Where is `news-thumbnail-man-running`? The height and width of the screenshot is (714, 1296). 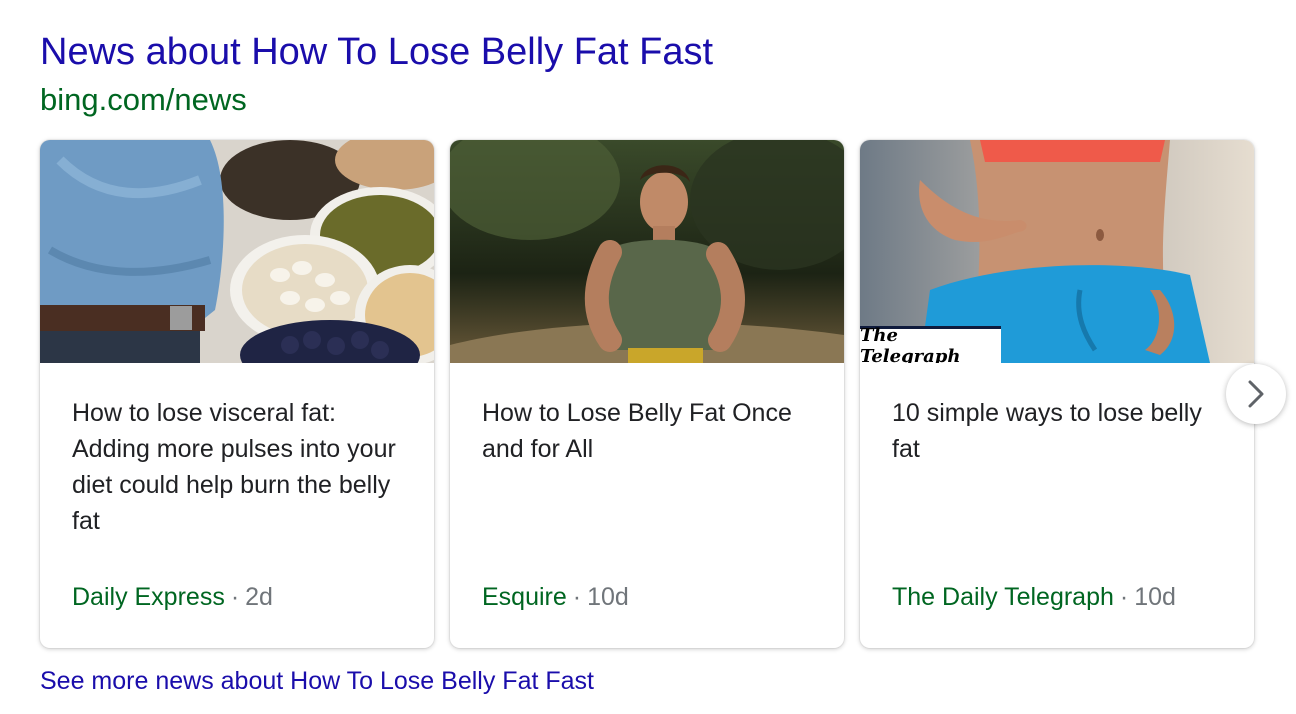 news-thumbnail-man-running is located at coordinates (647, 251).